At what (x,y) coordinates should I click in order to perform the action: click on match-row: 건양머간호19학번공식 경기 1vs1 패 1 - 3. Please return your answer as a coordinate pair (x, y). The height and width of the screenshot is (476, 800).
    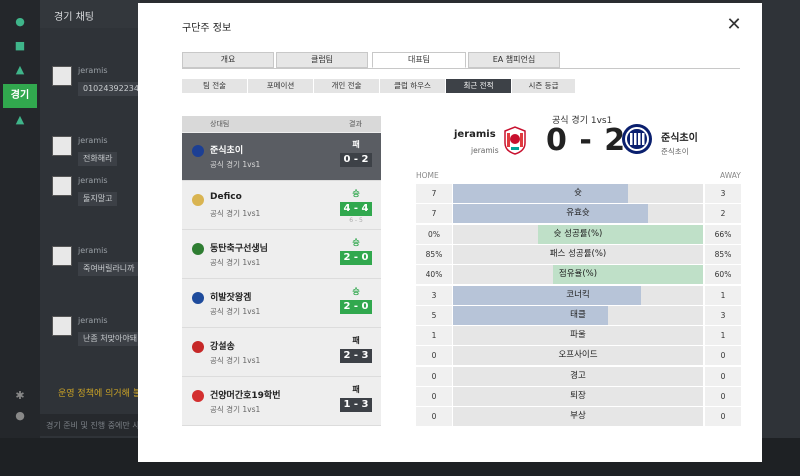
    Looking at the image, I should click on (281, 402).